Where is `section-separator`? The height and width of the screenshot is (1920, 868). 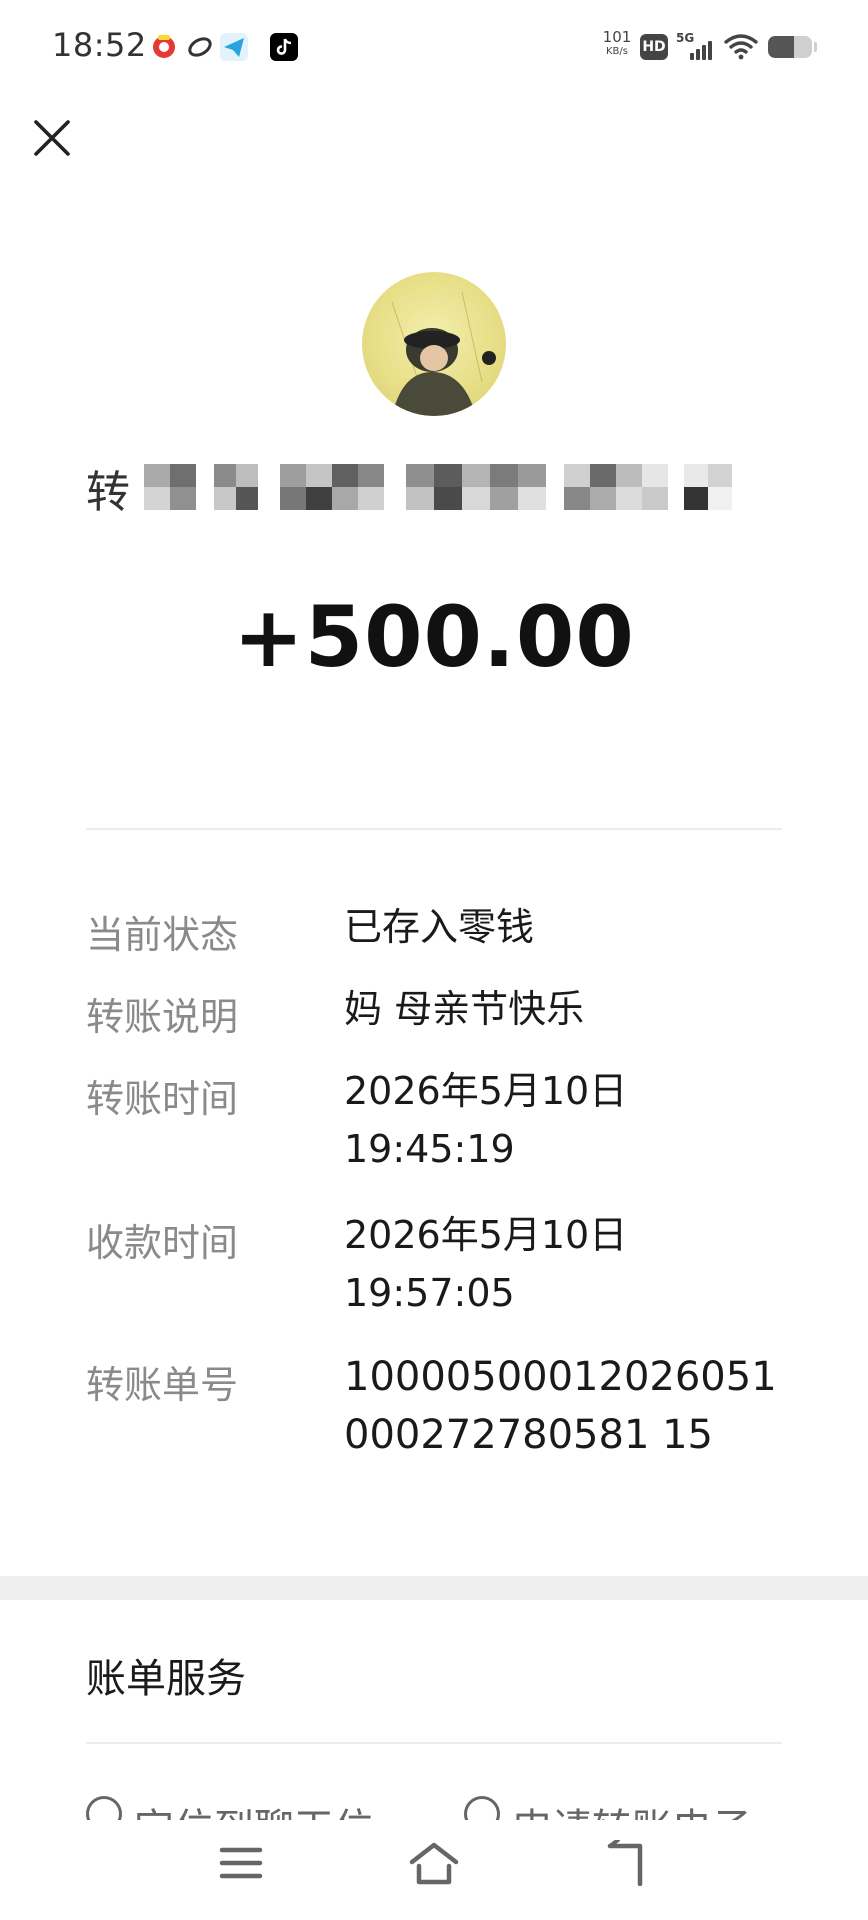
section-separator is located at coordinates (434, 1588).